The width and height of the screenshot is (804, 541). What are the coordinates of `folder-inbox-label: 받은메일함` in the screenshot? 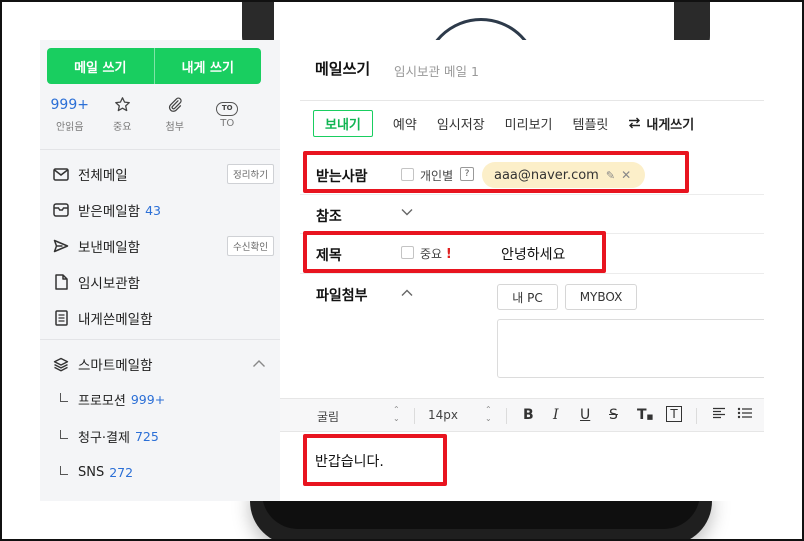 It's located at (109, 212).